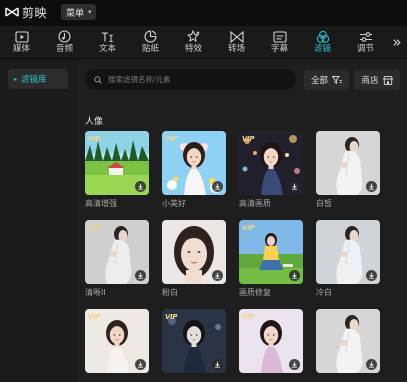 This screenshot has width=407, height=382. I want to click on tab-adjust: 调节, so click(365, 42).